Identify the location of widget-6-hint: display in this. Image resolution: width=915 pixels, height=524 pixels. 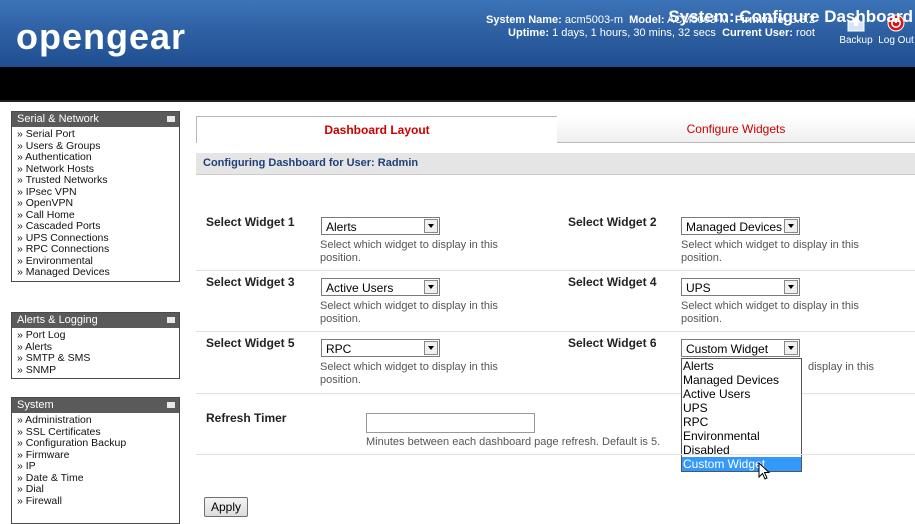
(841, 367).